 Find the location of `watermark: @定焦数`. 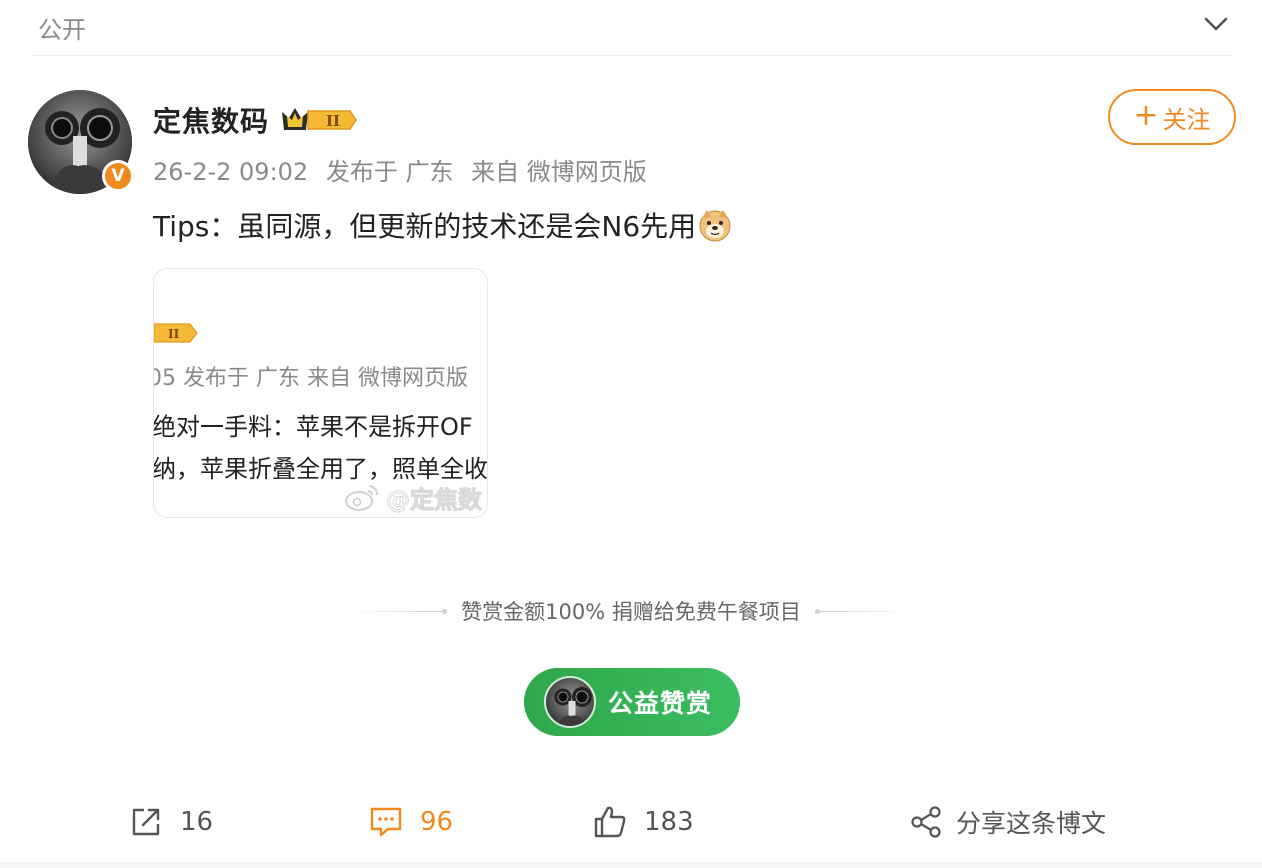

watermark: @定焦数 is located at coordinates (415, 497).